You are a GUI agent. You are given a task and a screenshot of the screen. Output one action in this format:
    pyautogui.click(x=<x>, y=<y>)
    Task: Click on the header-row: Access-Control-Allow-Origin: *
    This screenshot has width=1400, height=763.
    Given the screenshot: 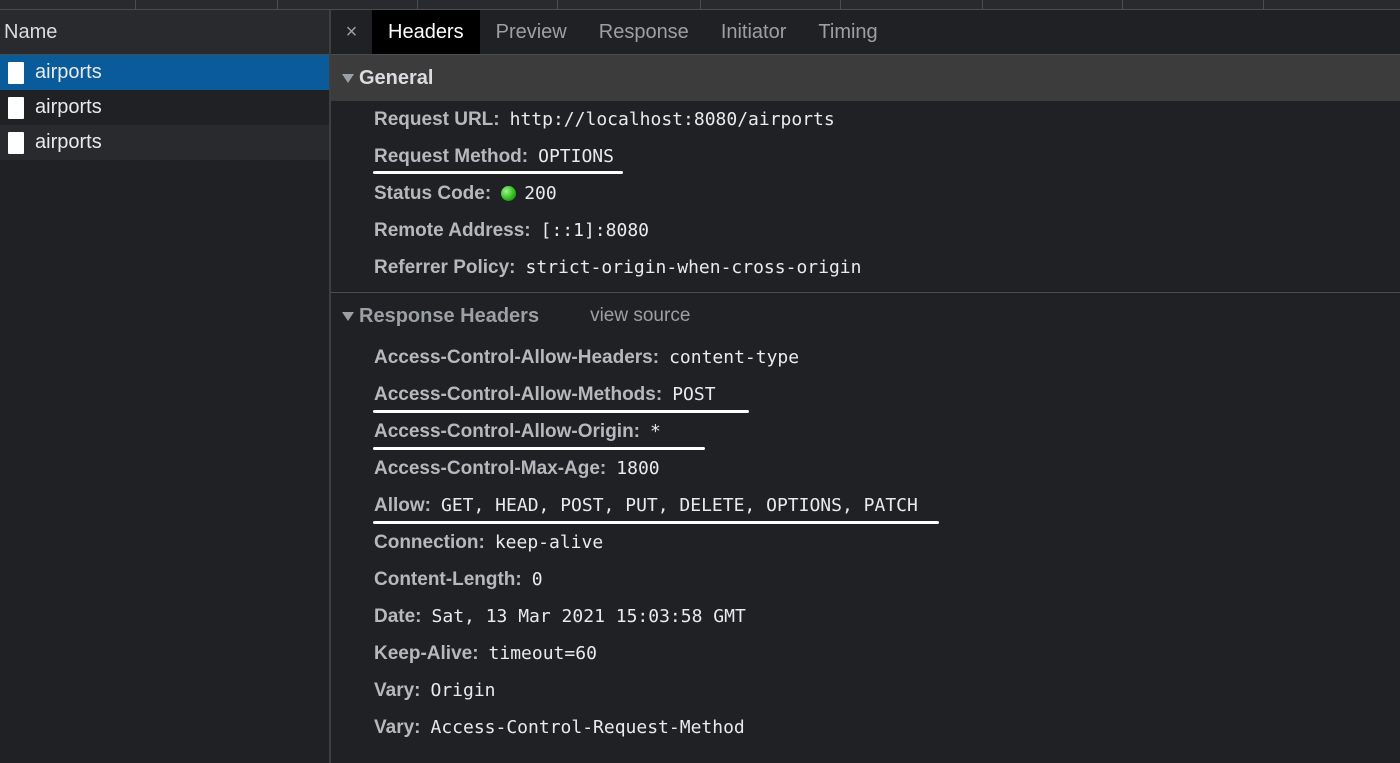 What is the action you would take?
    pyautogui.click(x=865, y=431)
    